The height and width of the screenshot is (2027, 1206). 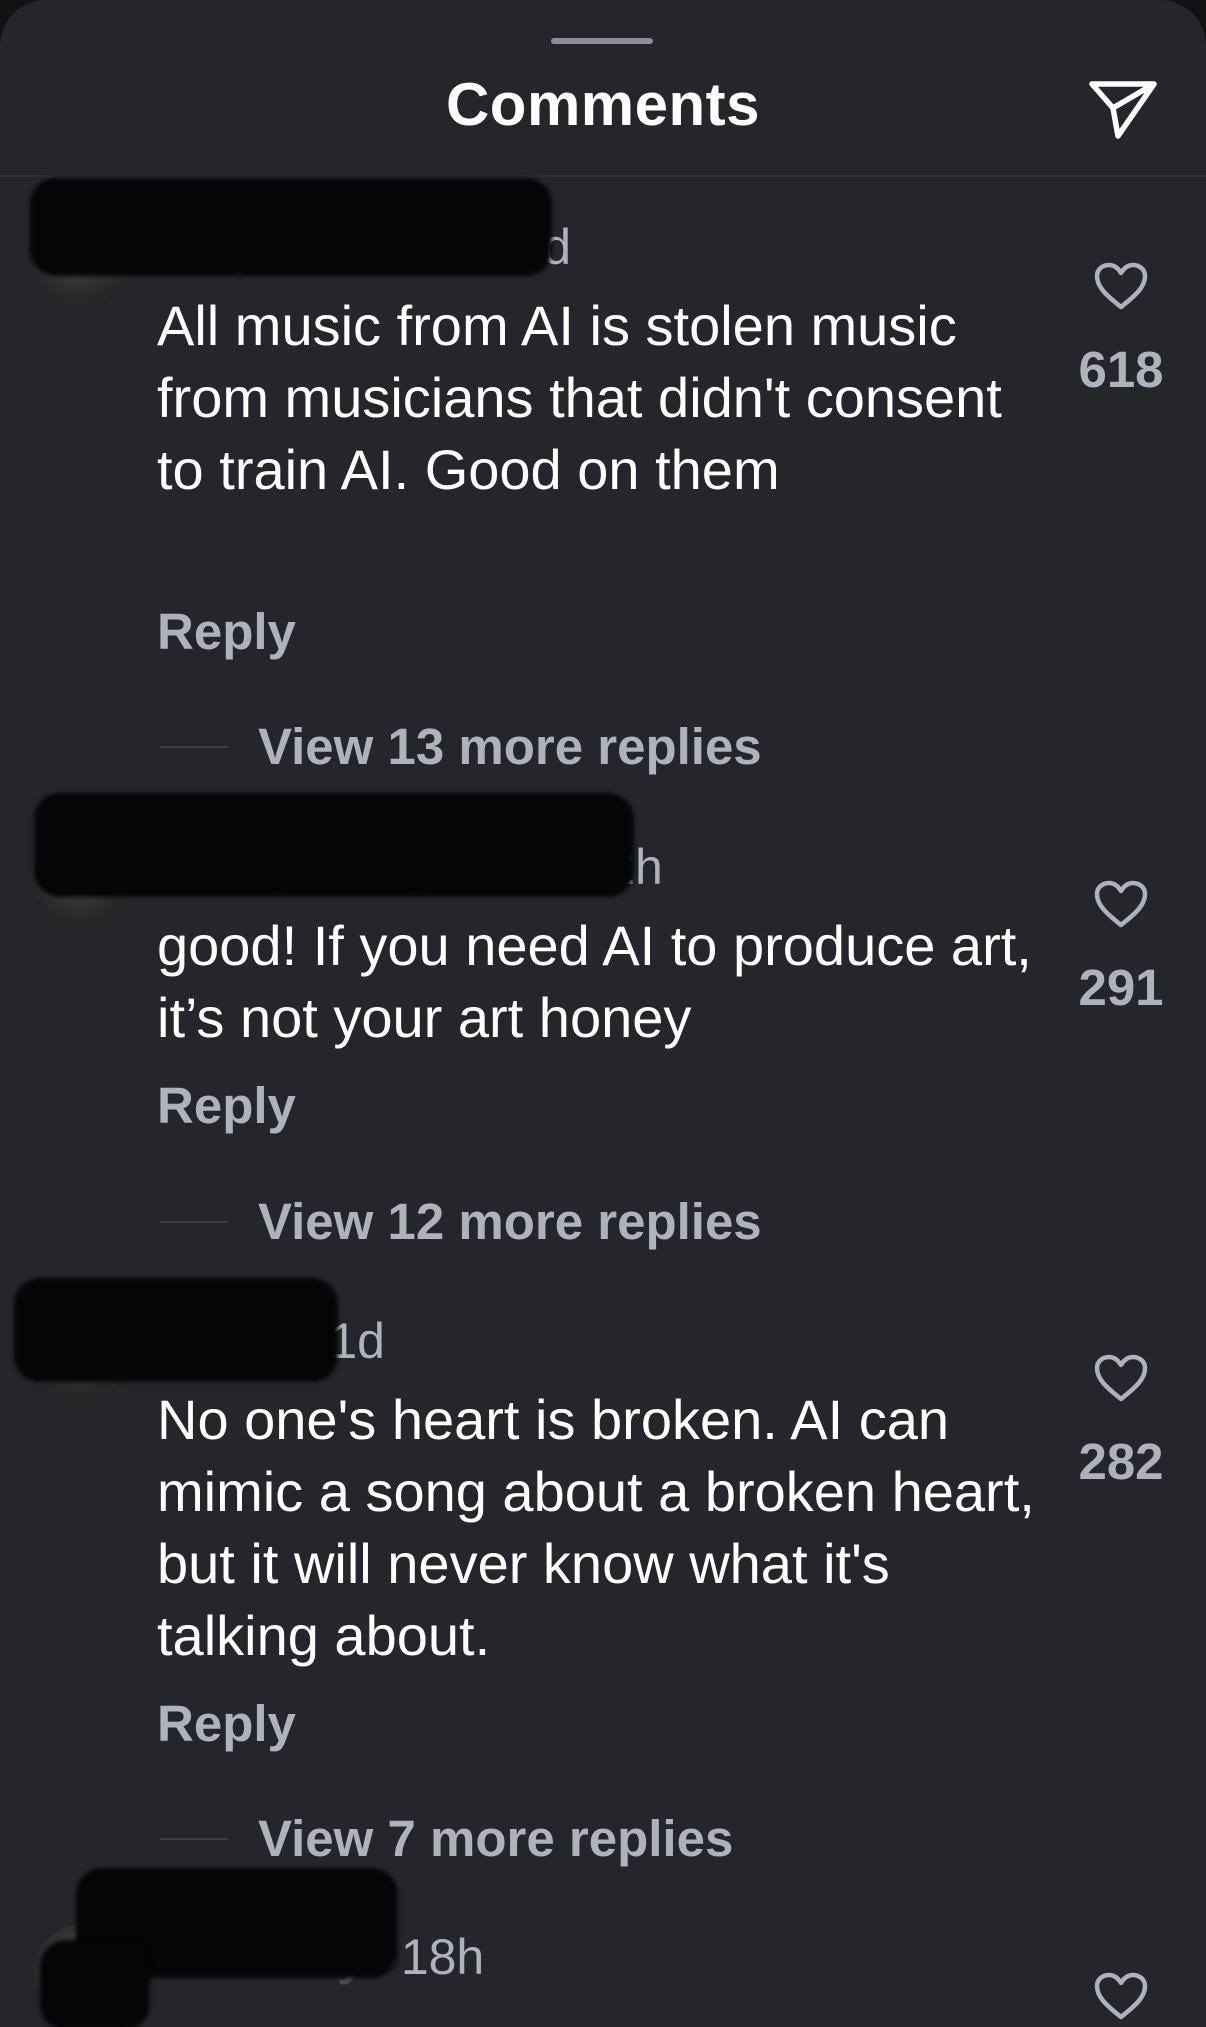 What do you see at coordinates (510, 1221) in the screenshot?
I see `view-more-replies-button: View 12 more replies` at bounding box center [510, 1221].